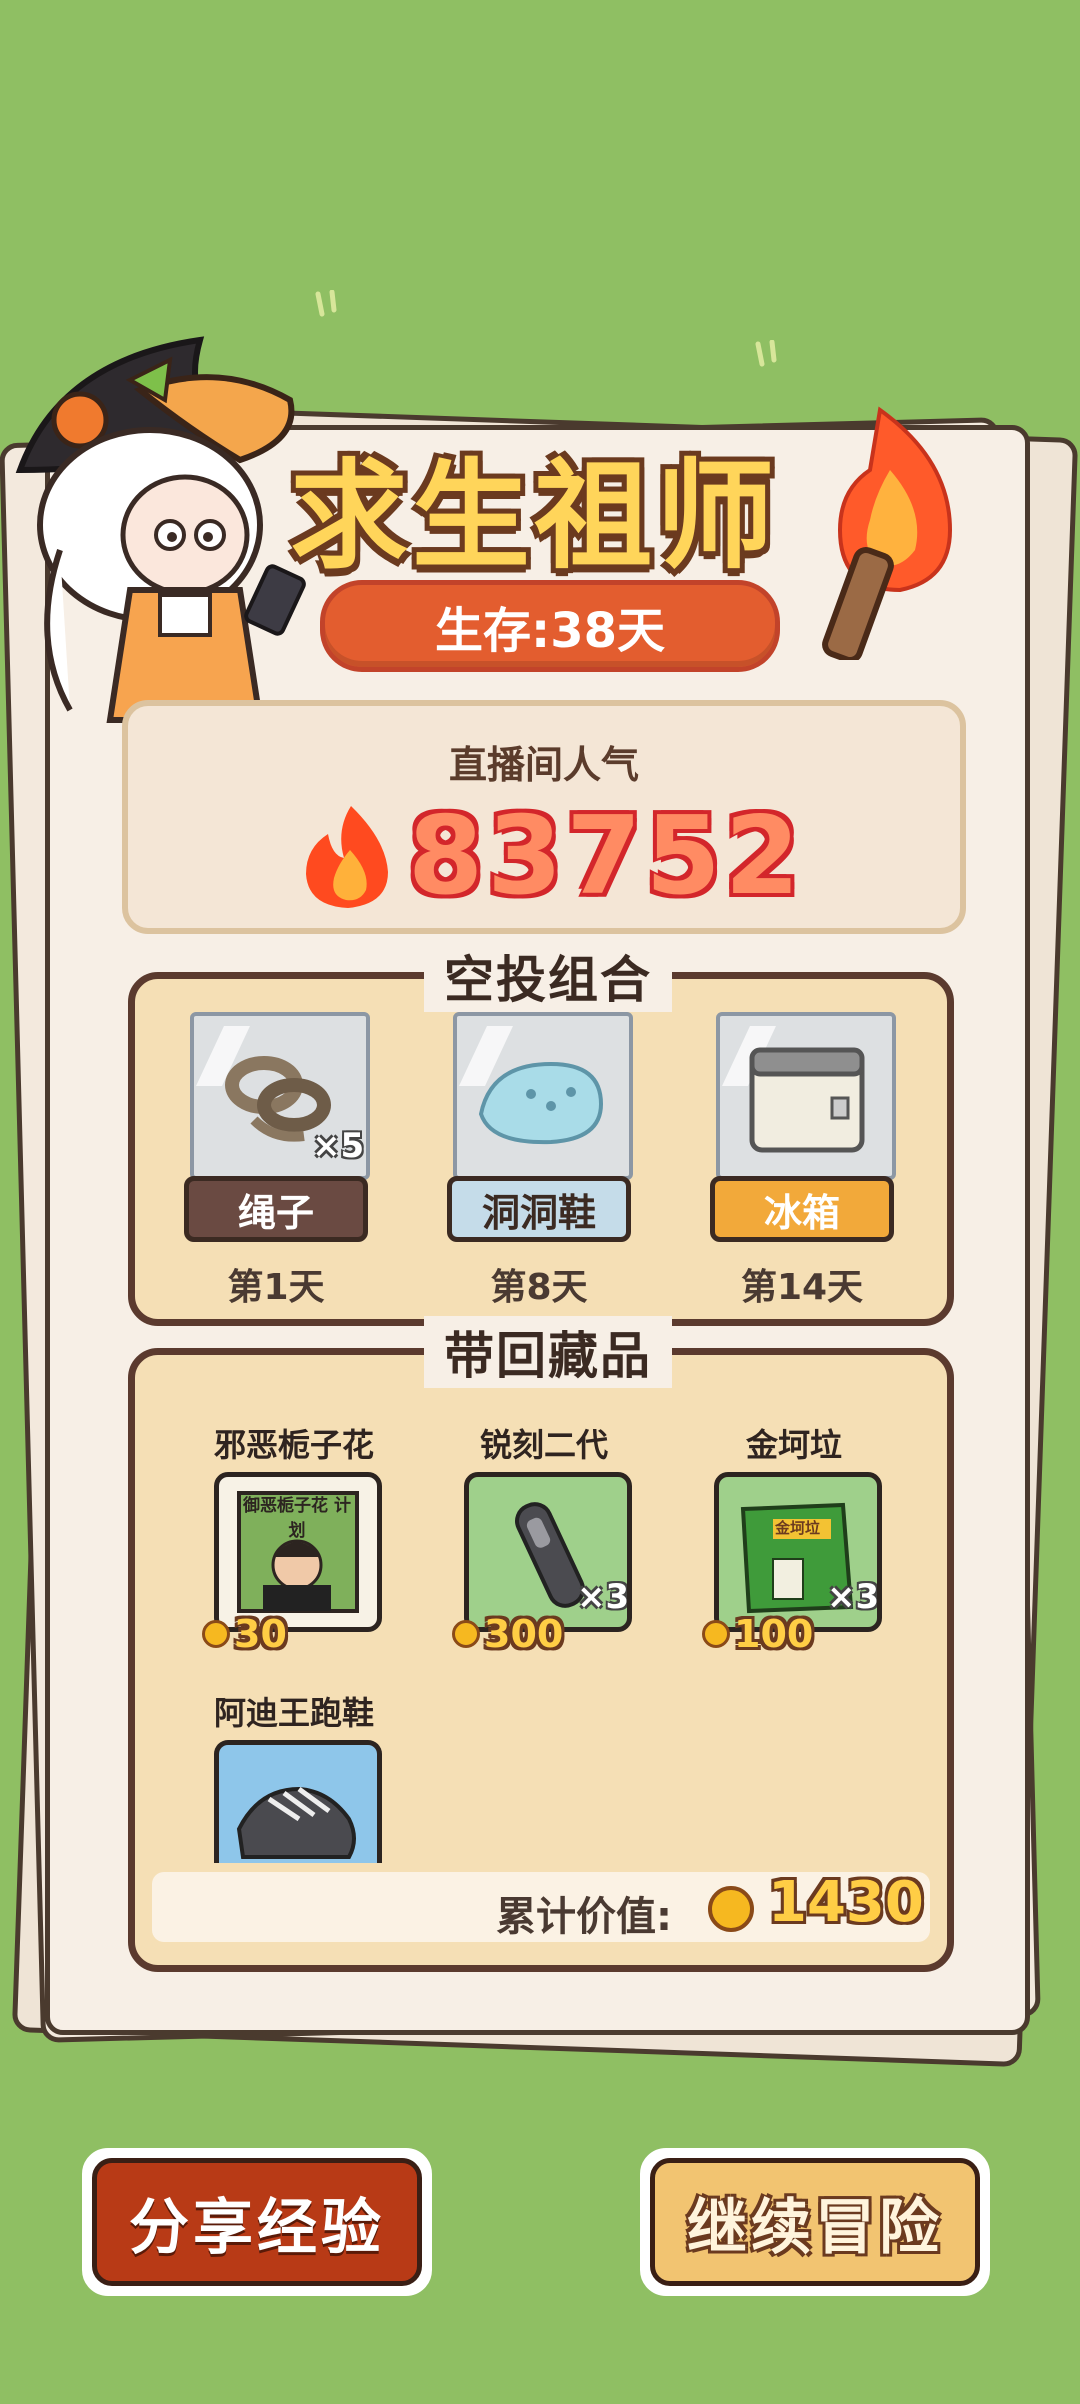 Image resolution: width=1080 pixels, height=2404 pixels. Describe the element at coordinates (548, 1552) in the screenshot. I see `collection-item-card: ×3` at that location.